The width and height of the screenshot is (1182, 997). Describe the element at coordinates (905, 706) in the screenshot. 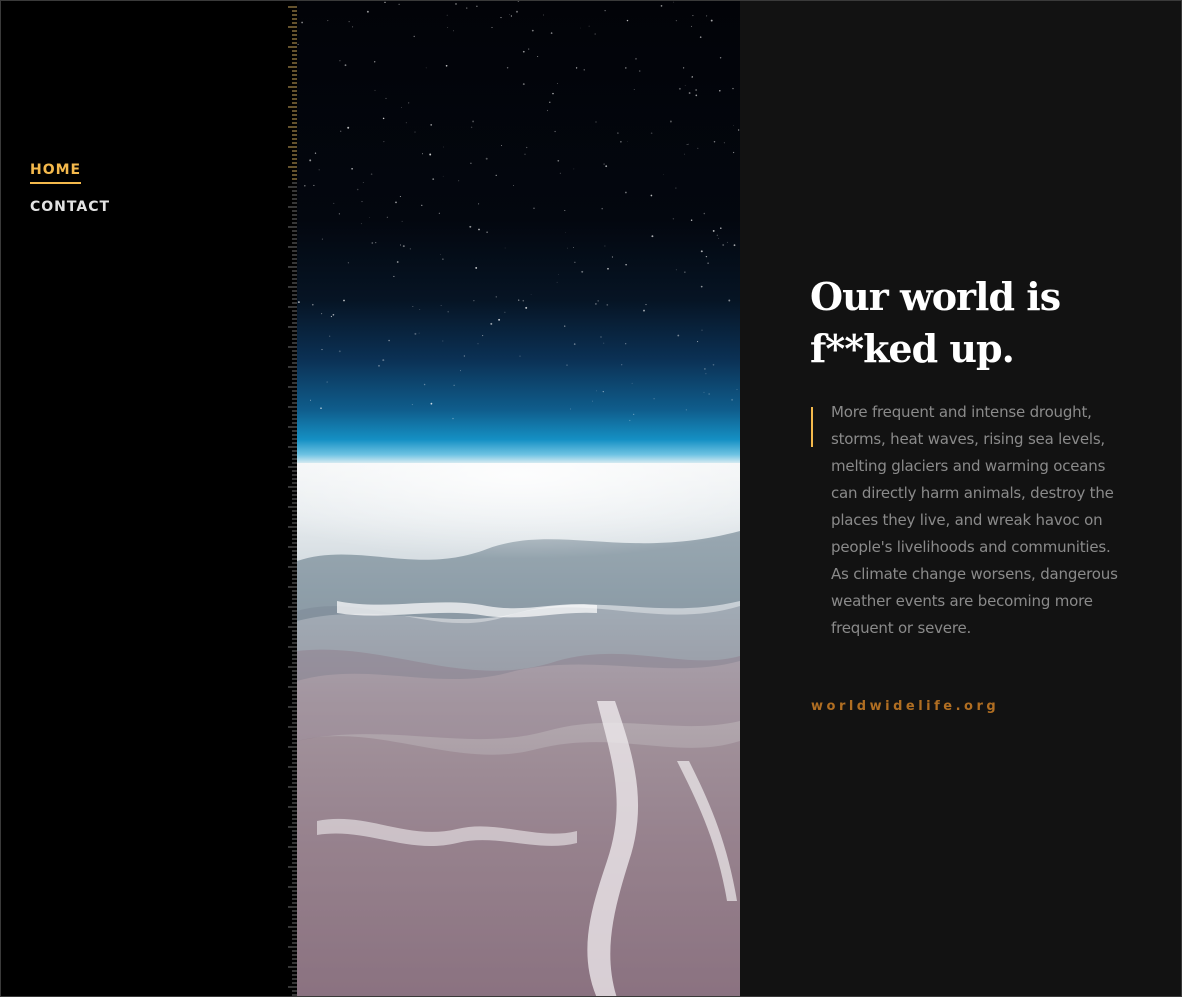

I see `source-link: worldwidelife.org` at that location.